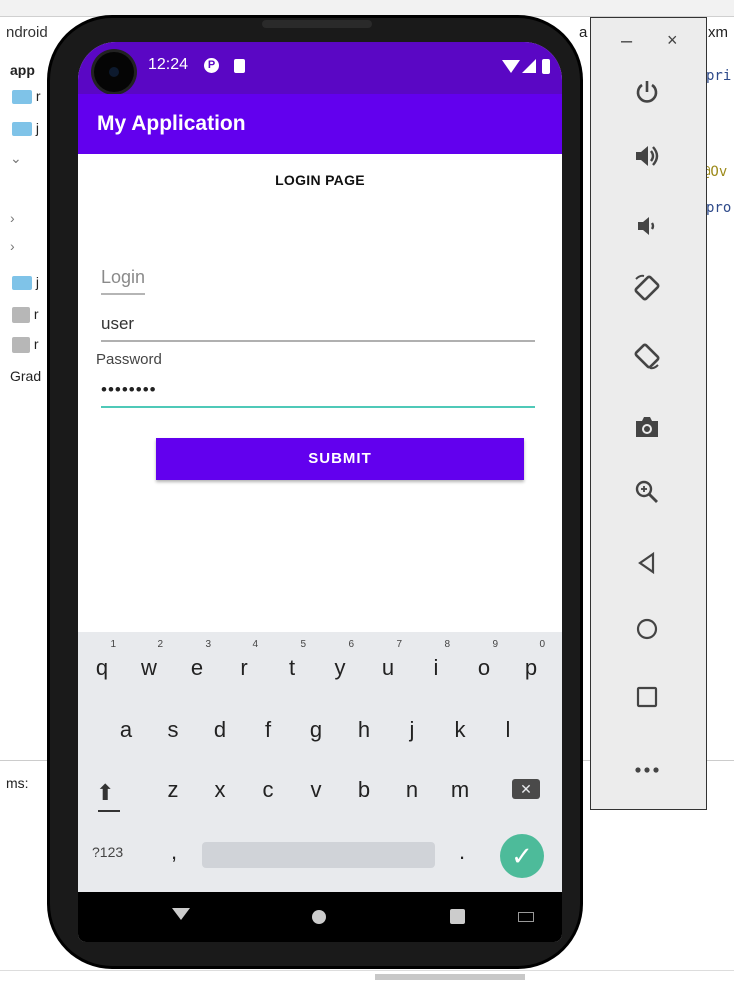 This screenshot has width=734, height=981. What do you see at coordinates (316, 730) in the screenshot?
I see `key-g: g` at bounding box center [316, 730].